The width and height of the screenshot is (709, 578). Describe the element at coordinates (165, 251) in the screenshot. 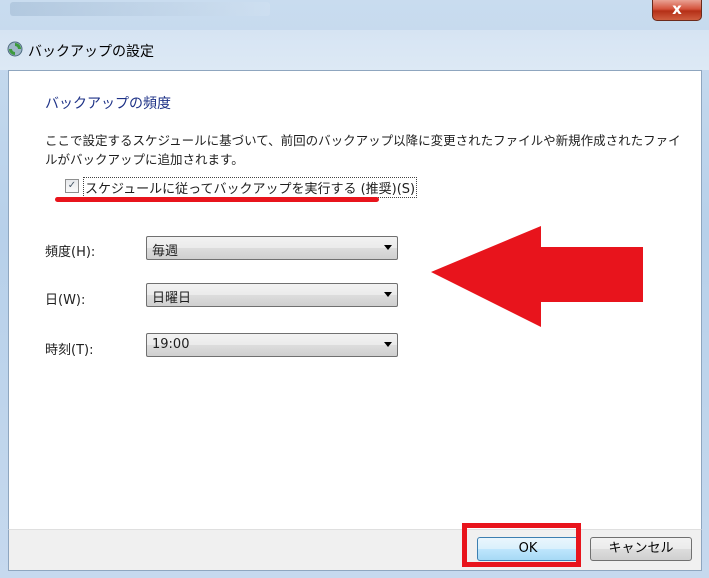

I see `frequency-value: 毎週` at that location.